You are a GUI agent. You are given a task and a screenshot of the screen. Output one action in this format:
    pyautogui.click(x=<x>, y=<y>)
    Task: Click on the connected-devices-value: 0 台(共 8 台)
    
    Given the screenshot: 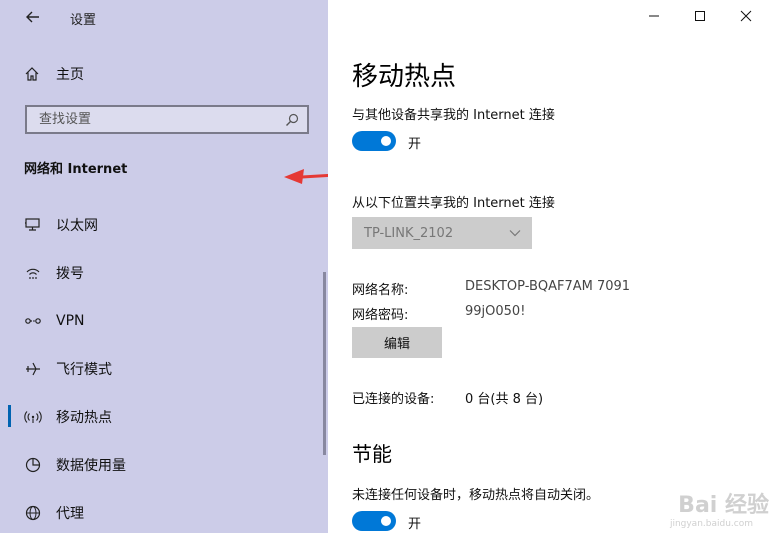 What is the action you would take?
    pyautogui.click(x=504, y=399)
    